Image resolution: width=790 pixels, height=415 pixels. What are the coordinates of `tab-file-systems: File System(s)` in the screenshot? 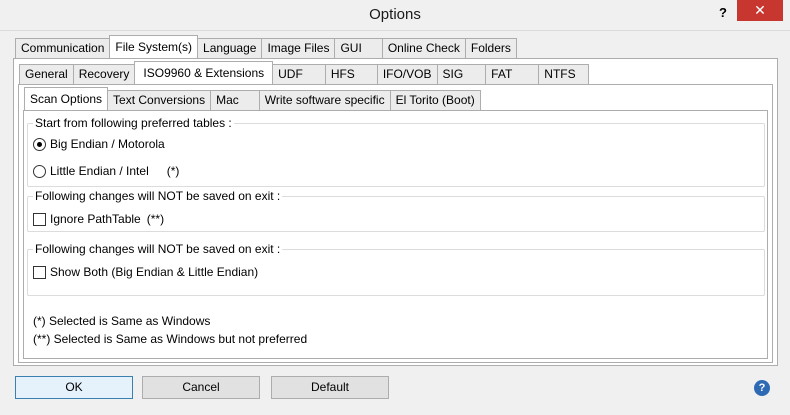 It's located at (154, 46).